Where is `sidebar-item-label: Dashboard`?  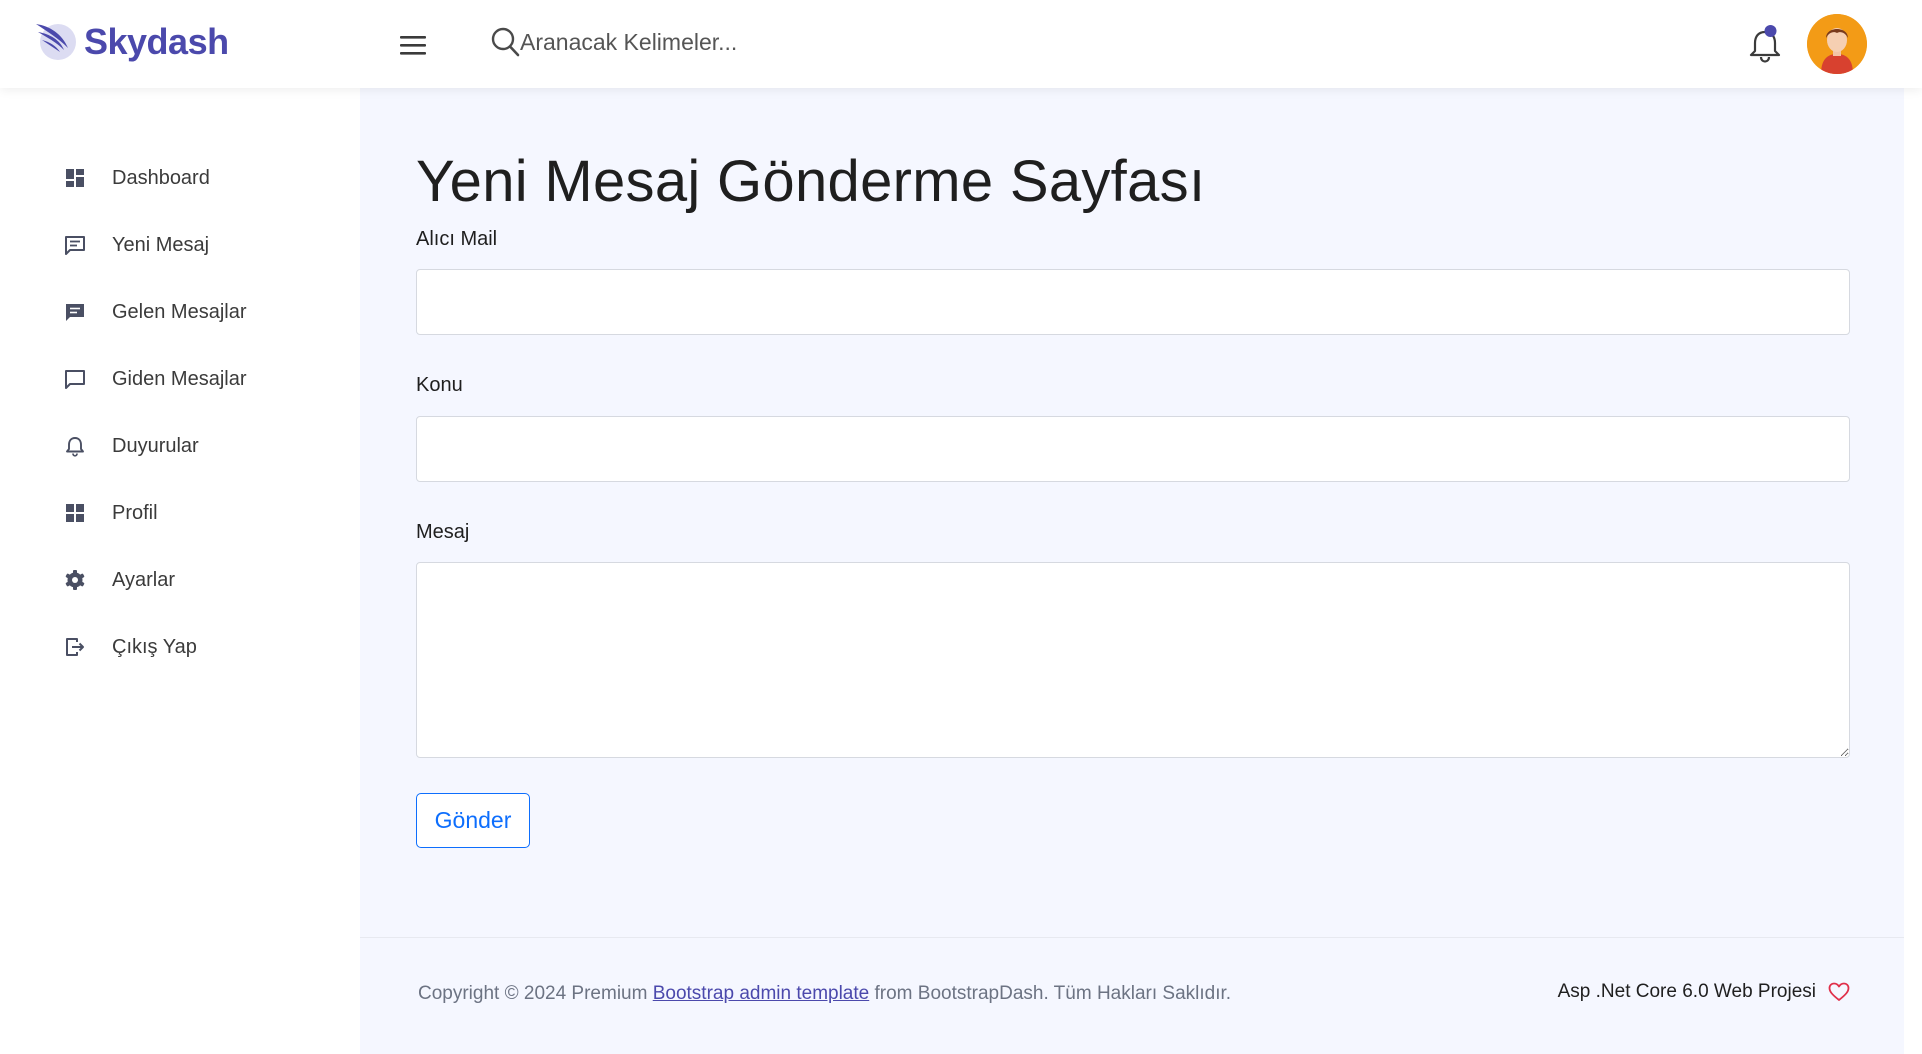 sidebar-item-label: Dashboard is located at coordinates (161, 177).